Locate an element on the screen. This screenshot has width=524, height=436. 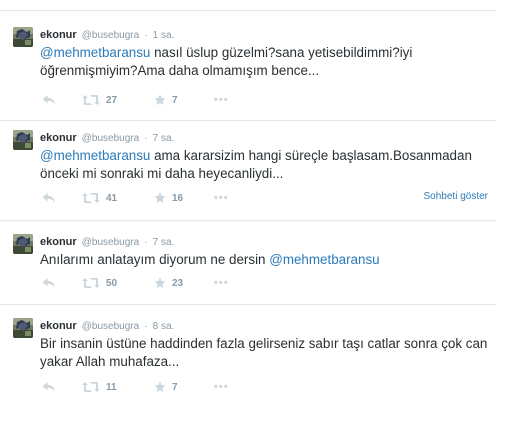
show-conversation-link: Sohbeti göster is located at coordinates (456, 196).